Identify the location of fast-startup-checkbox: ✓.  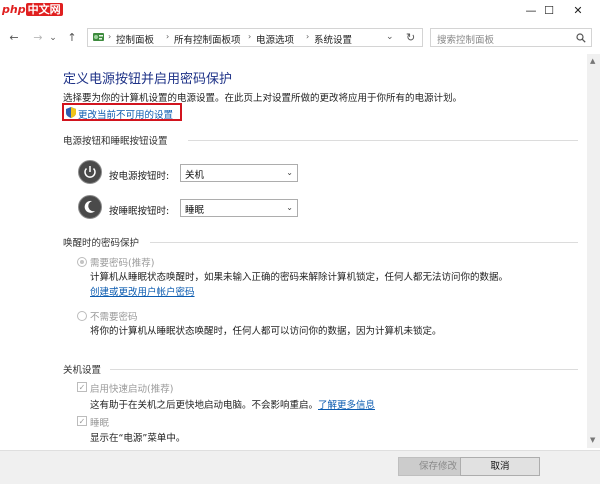
(82, 387).